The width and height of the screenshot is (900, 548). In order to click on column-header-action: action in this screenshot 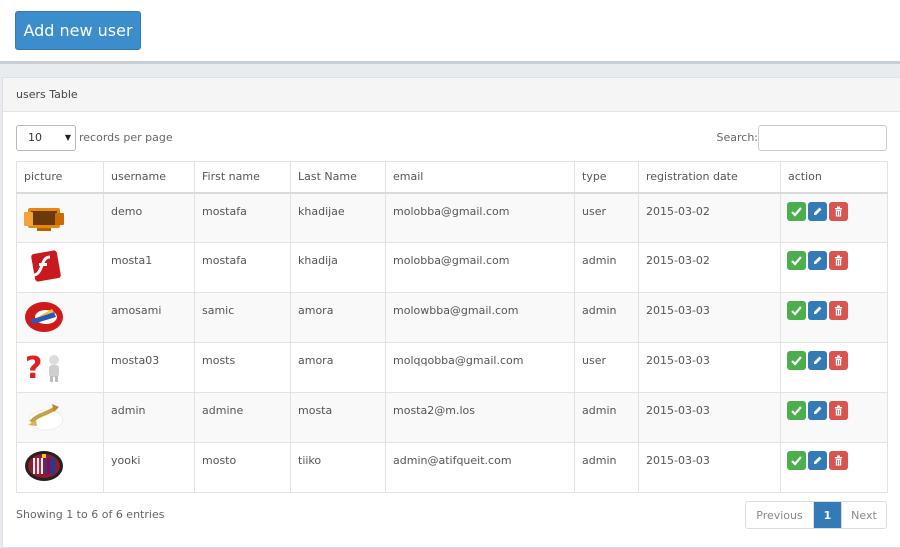, I will do `click(834, 177)`.